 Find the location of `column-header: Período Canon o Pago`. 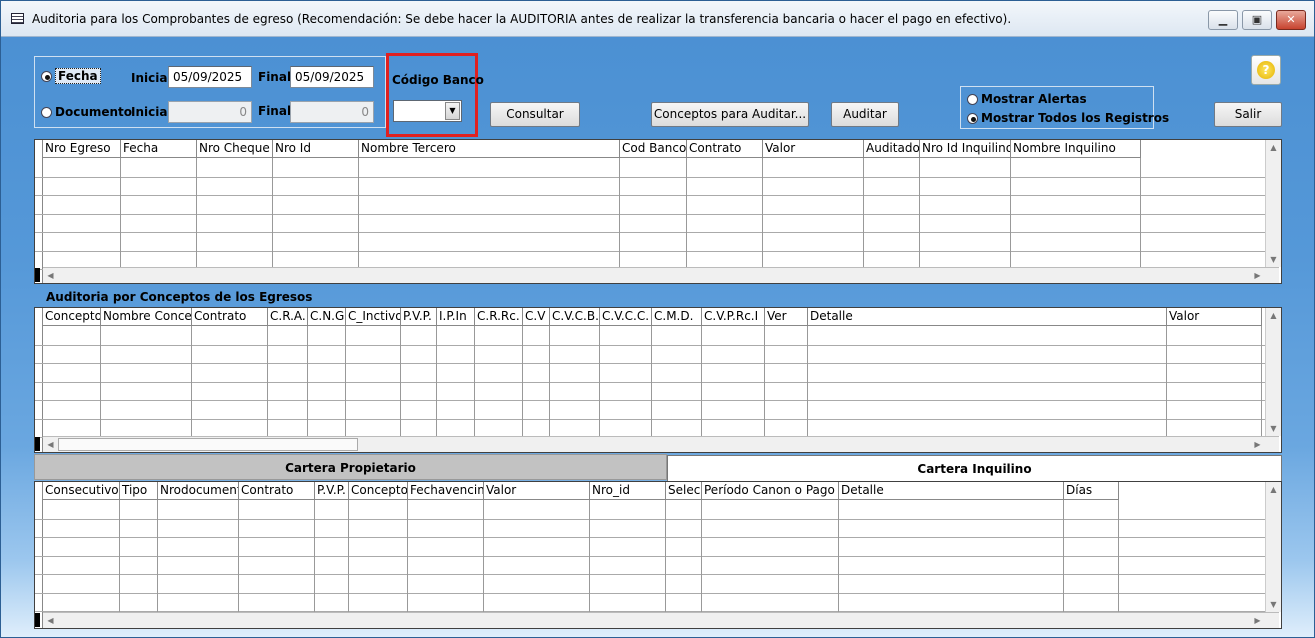

column-header: Período Canon o Pago is located at coordinates (770, 491).